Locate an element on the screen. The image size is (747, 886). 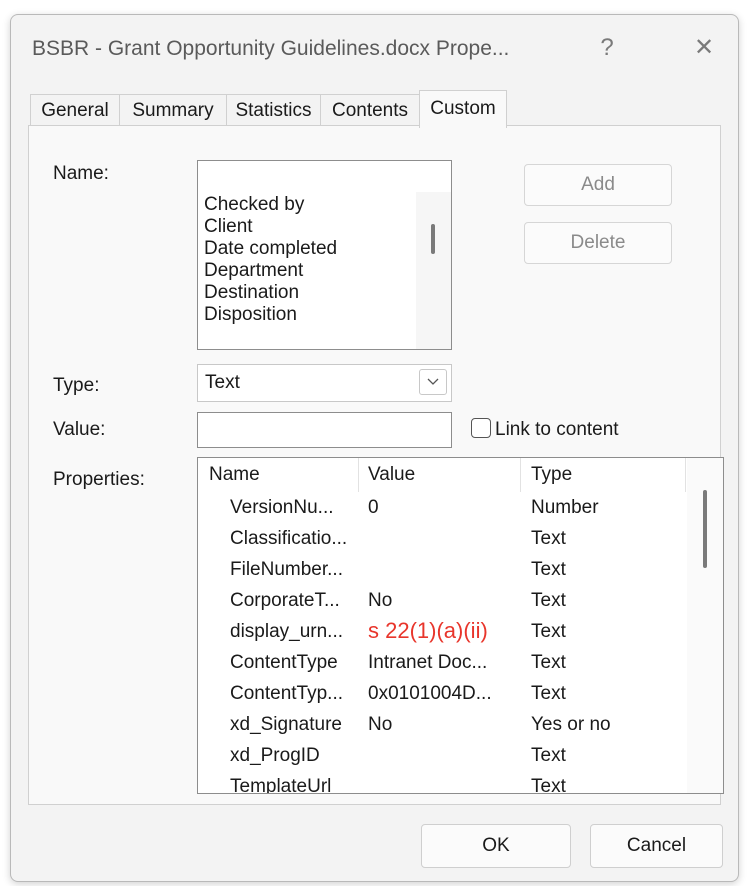
tab-statistics: Statistics is located at coordinates (273, 110).